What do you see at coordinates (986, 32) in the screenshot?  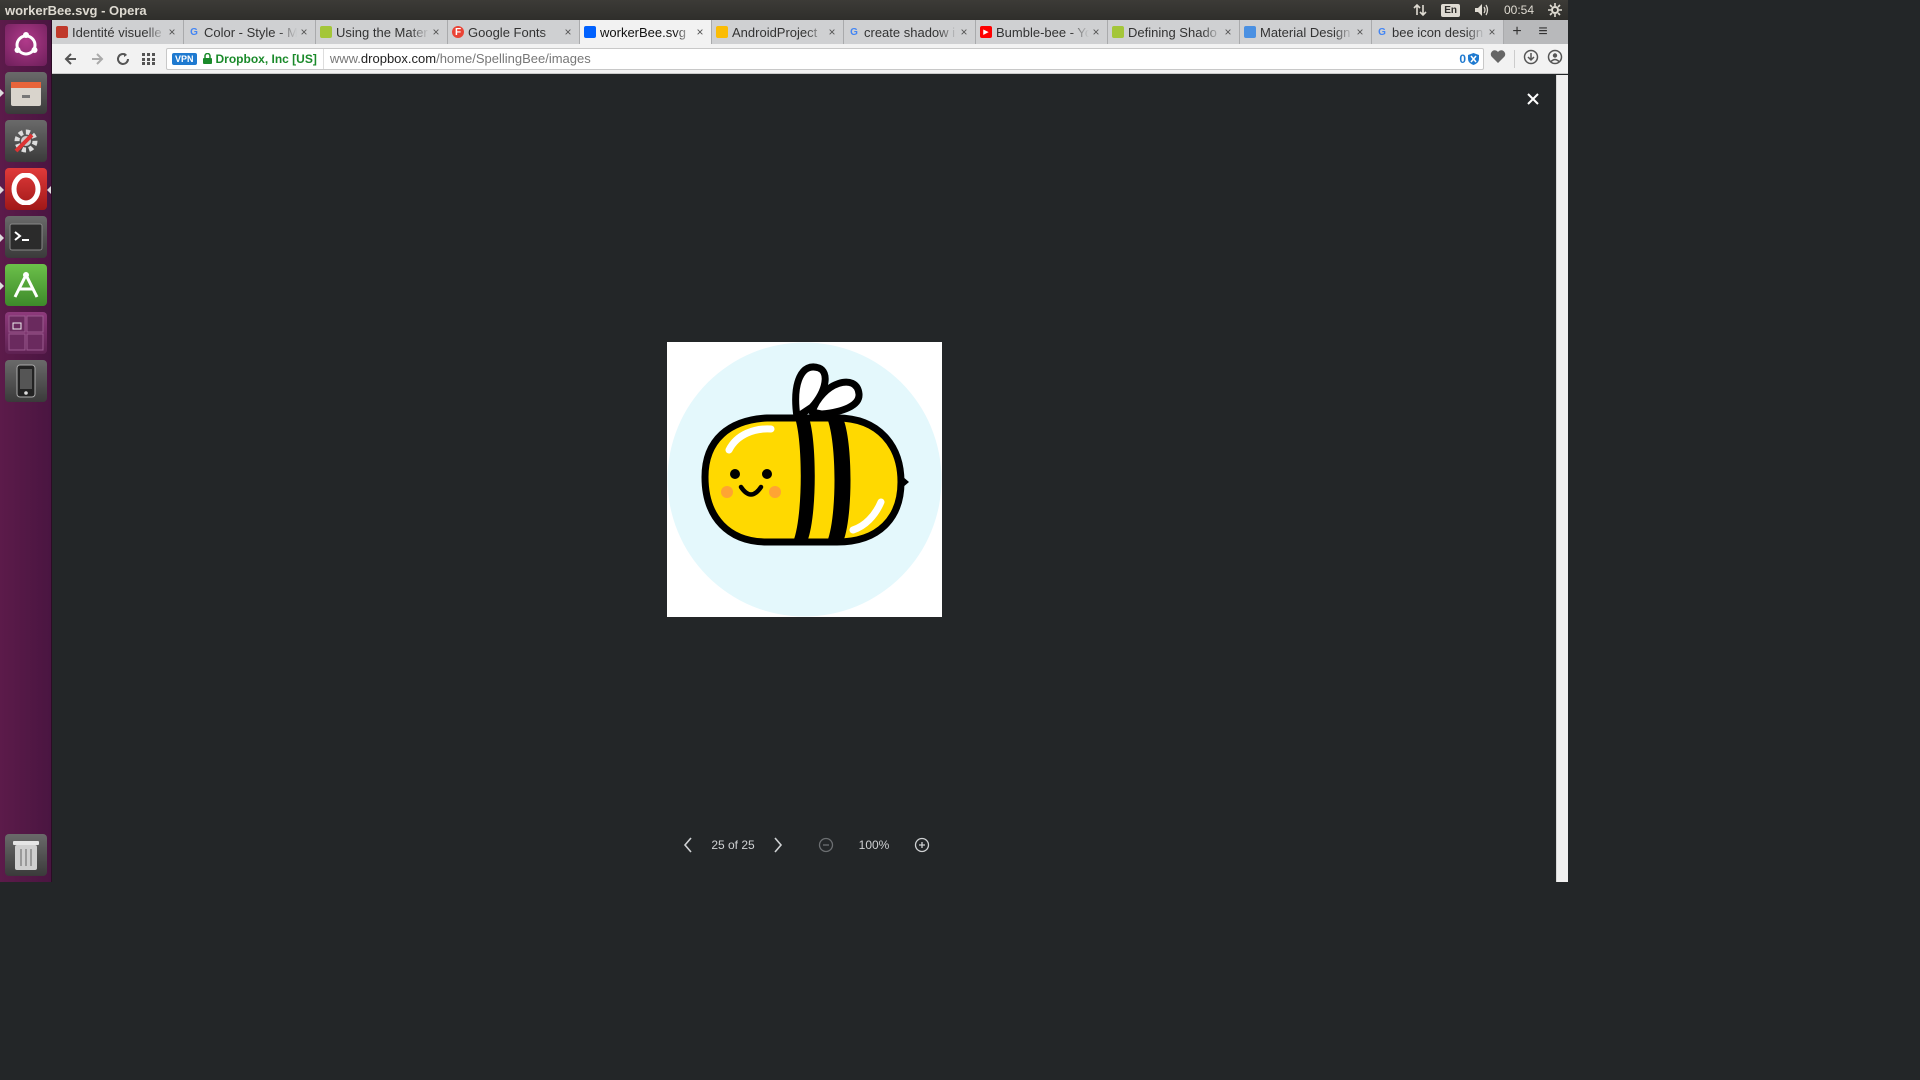 I see `youtube-favicon-icon: ▶` at bounding box center [986, 32].